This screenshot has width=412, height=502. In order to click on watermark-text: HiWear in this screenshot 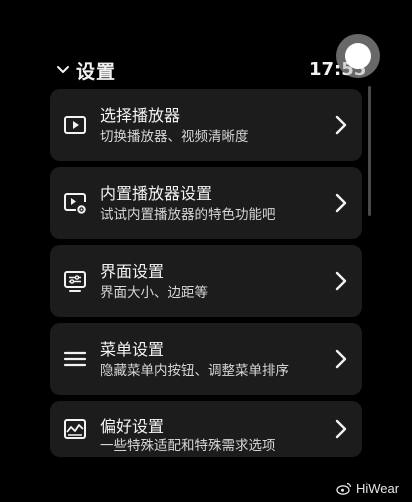, I will do `click(378, 488)`.